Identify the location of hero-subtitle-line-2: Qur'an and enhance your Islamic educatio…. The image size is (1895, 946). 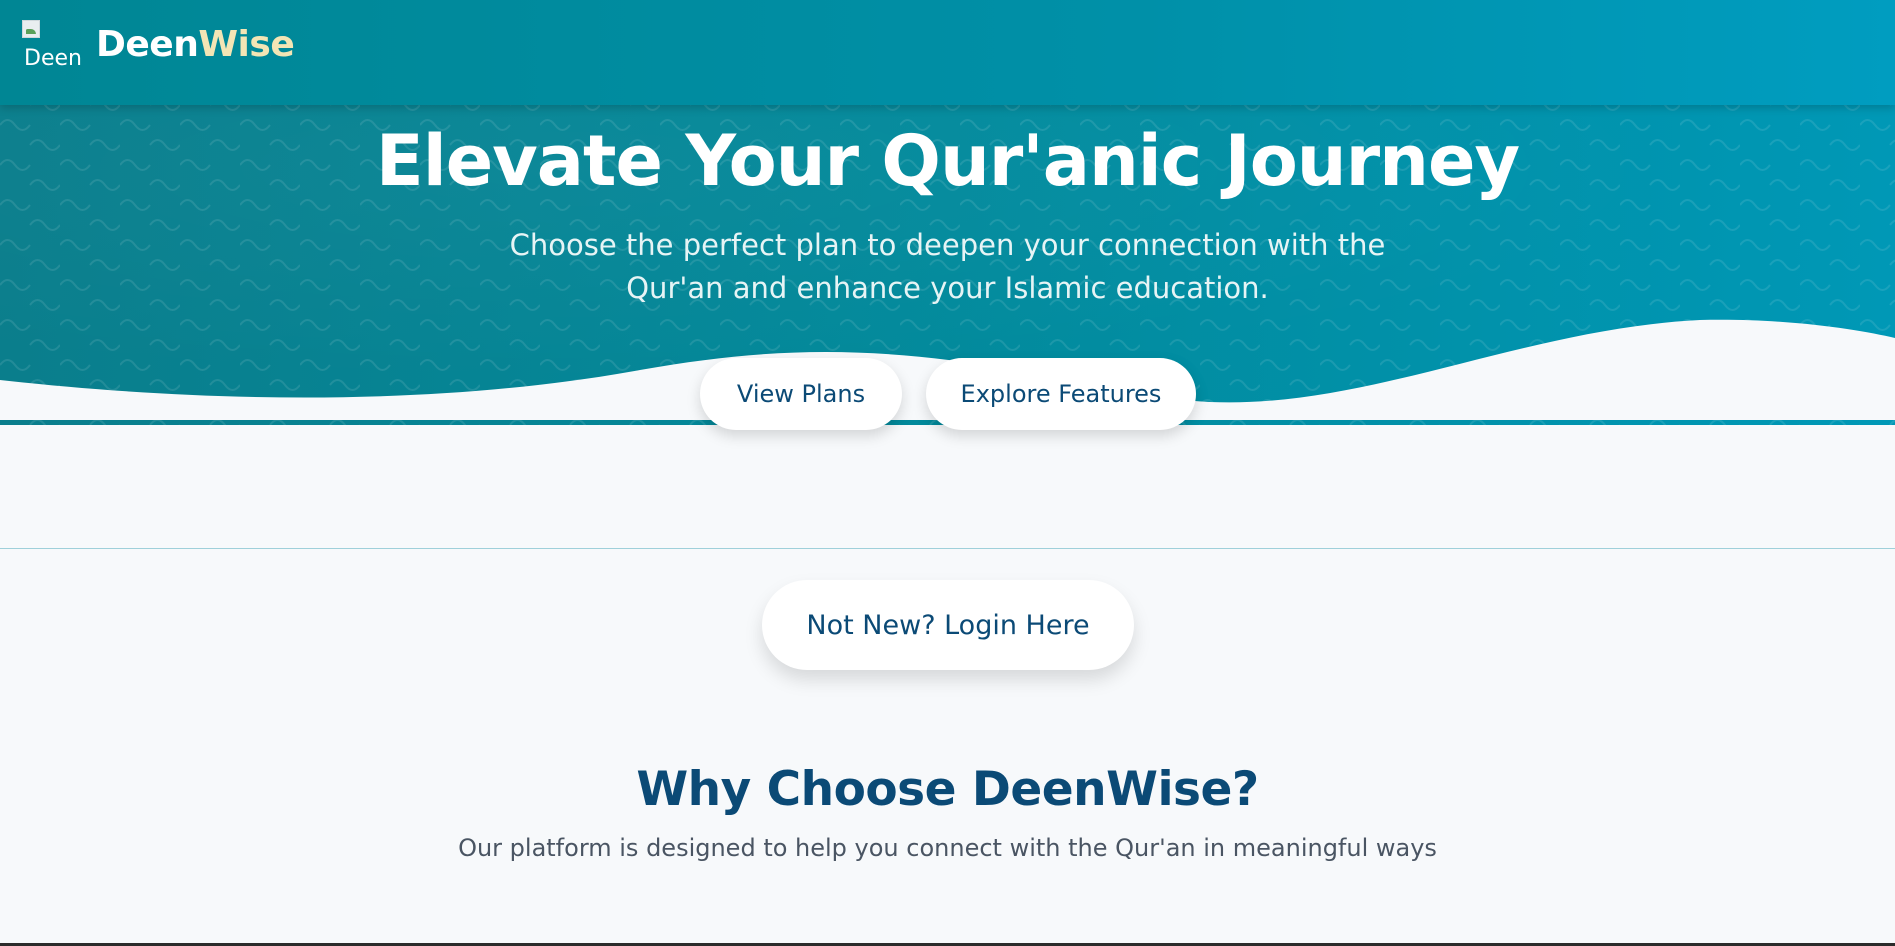
(947, 288).